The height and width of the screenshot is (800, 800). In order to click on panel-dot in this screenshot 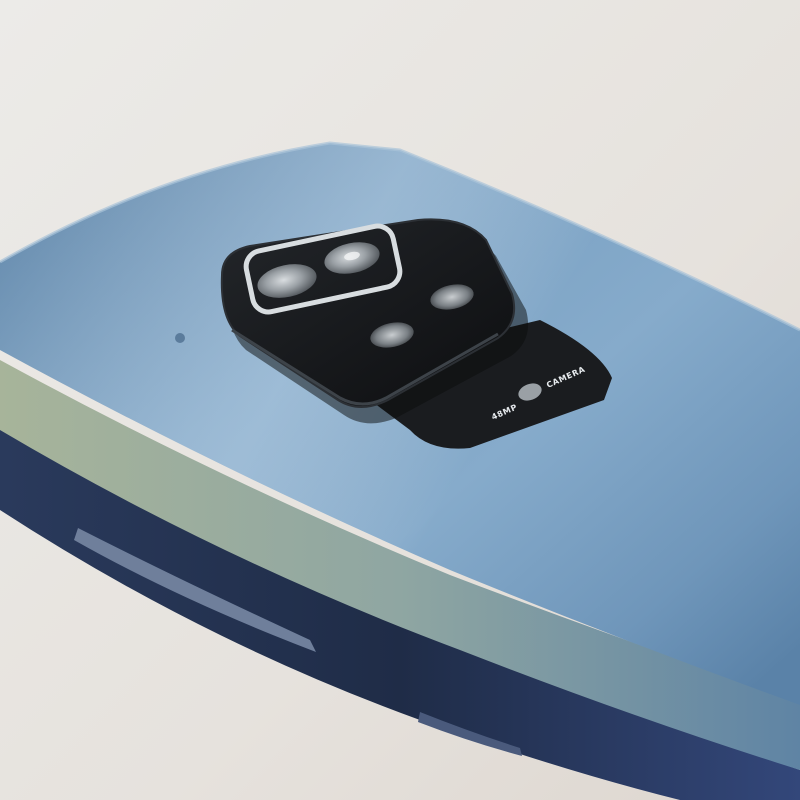, I will do `click(180, 338)`.